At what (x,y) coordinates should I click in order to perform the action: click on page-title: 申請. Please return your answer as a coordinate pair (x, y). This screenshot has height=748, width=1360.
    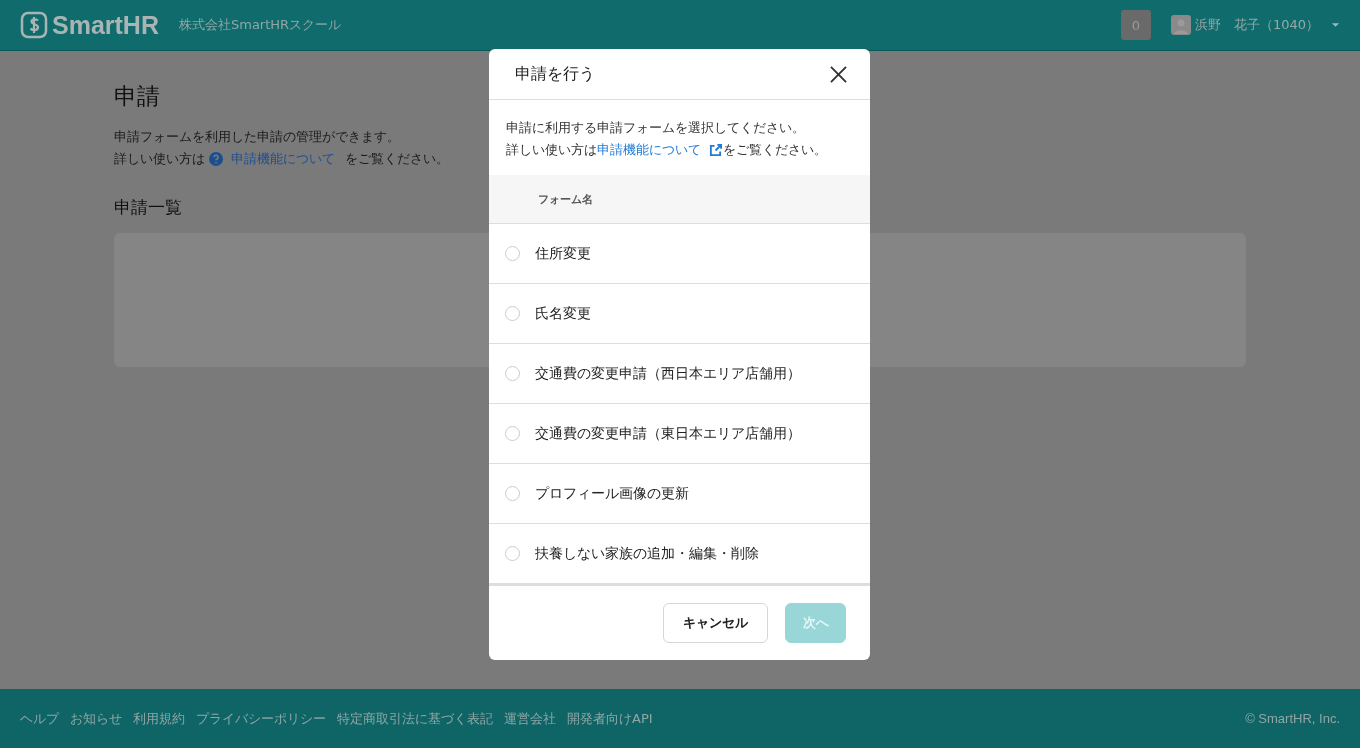
    Looking at the image, I should click on (137, 96).